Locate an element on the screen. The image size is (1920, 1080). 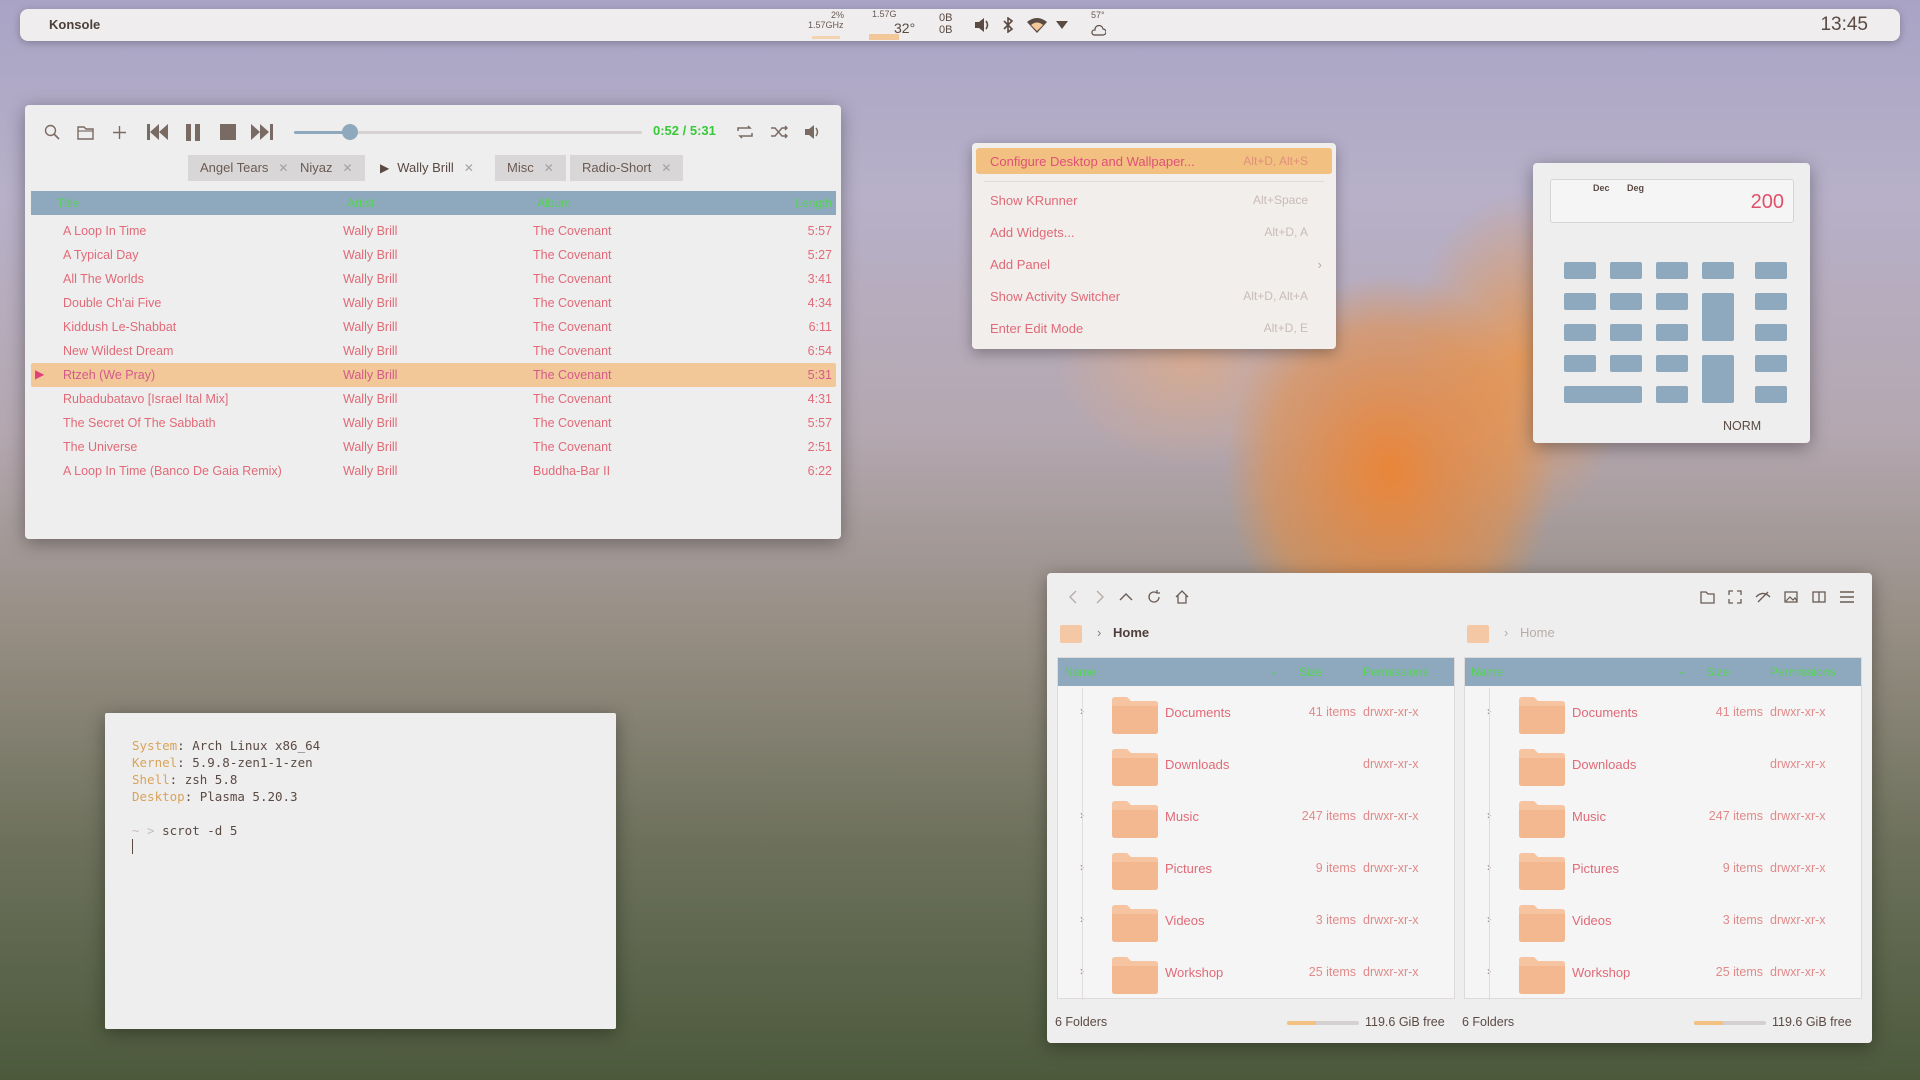
cpu-temperature: 32° is located at coordinates (904, 28).